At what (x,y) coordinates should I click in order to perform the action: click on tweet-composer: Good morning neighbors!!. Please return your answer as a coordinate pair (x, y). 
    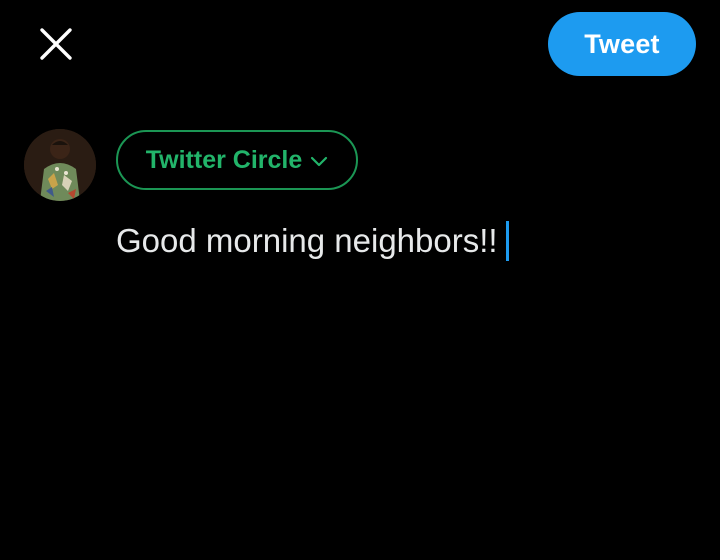
    Looking at the image, I should click on (312, 241).